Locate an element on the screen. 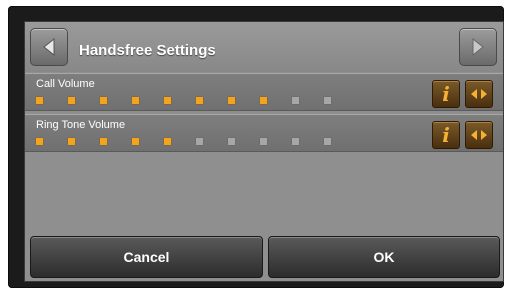  setting-row-call-volume: Call Volume i is located at coordinates (264, 92).